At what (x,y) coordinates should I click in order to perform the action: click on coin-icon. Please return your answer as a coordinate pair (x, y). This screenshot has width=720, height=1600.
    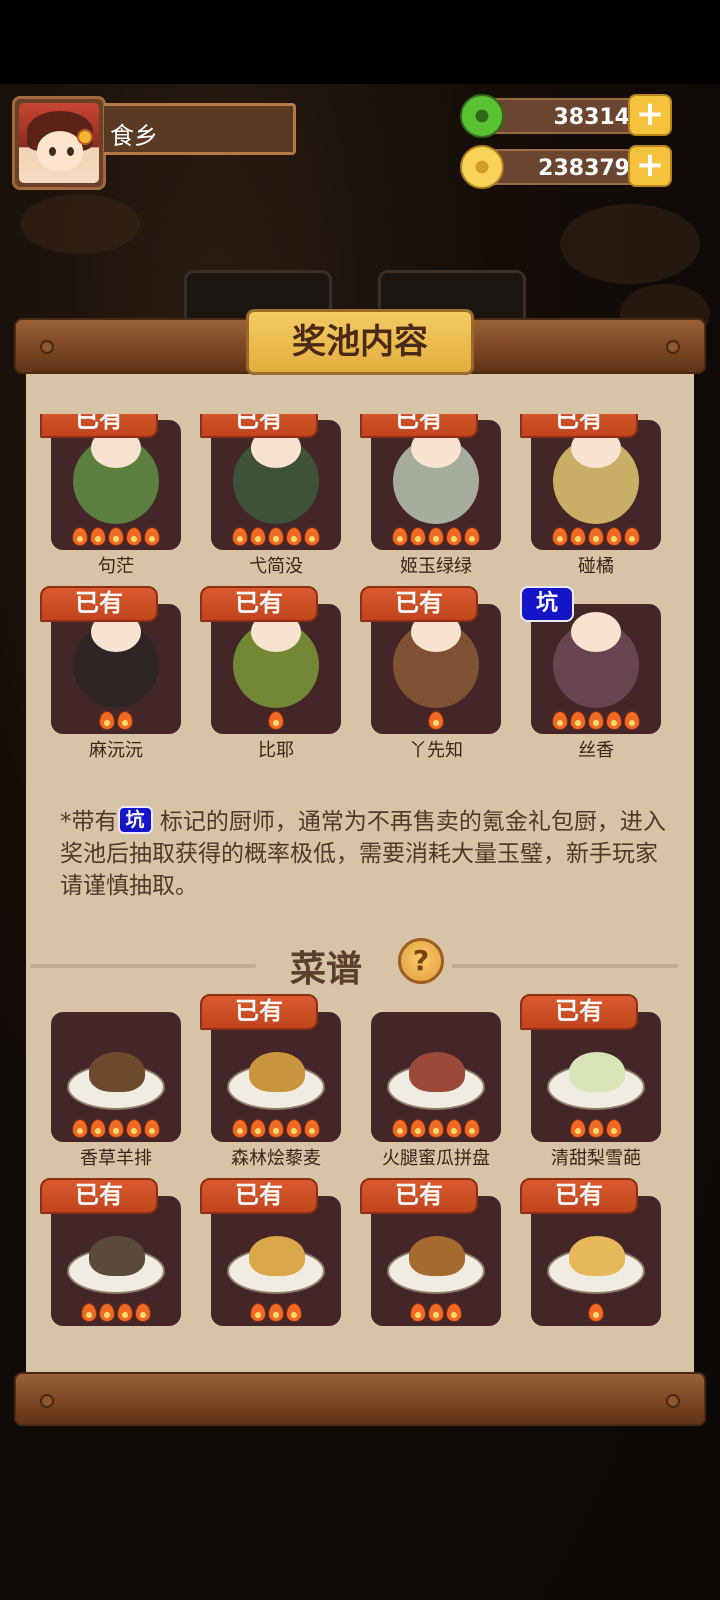
    Looking at the image, I should click on (482, 167).